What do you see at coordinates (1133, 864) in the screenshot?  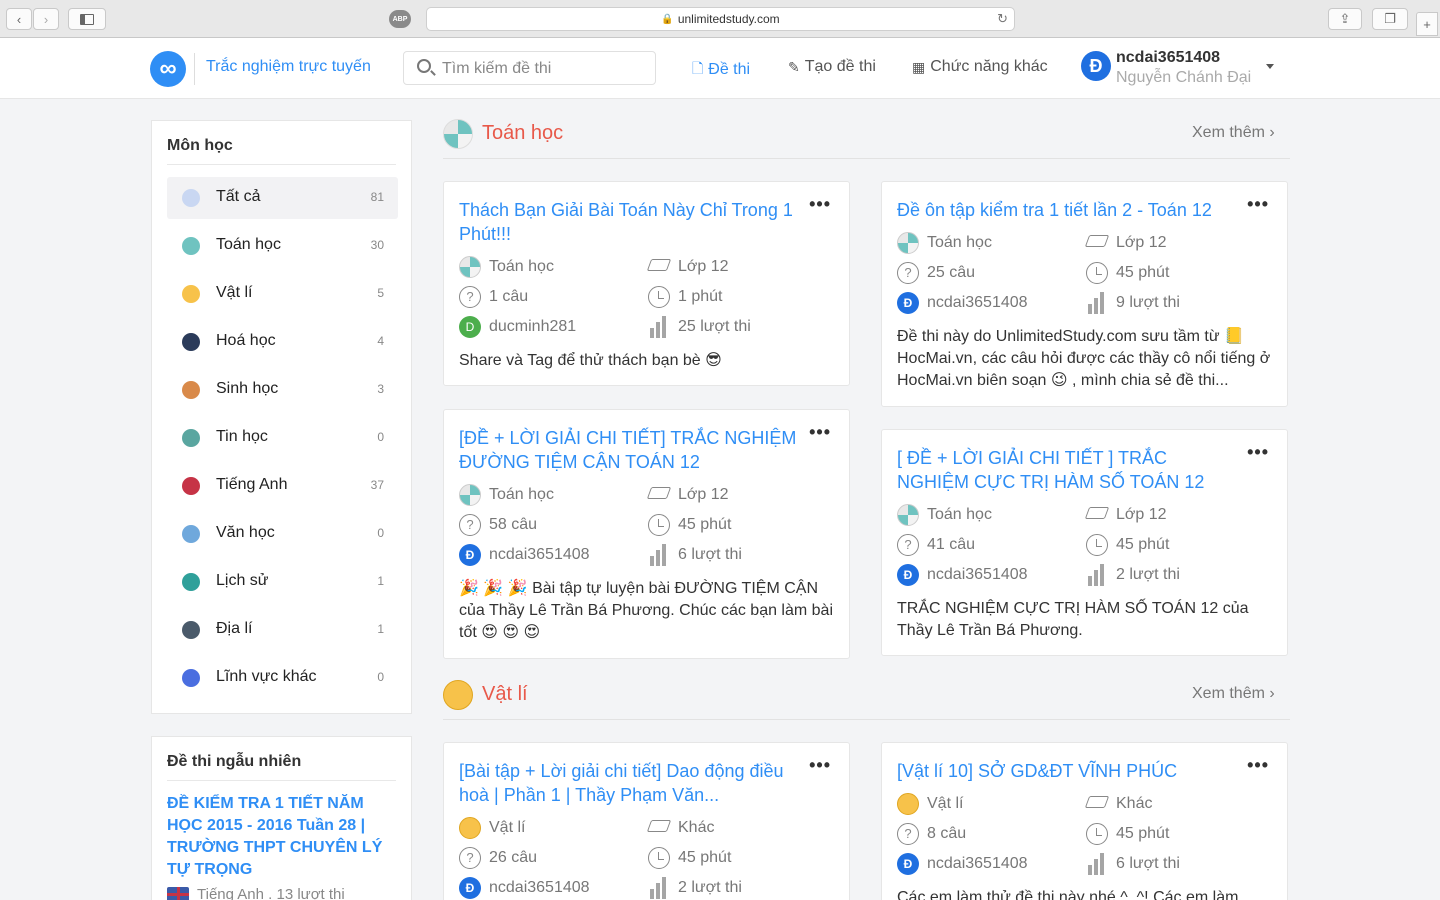 I see `exam-plays: 6 lượt thi` at bounding box center [1133, 864].